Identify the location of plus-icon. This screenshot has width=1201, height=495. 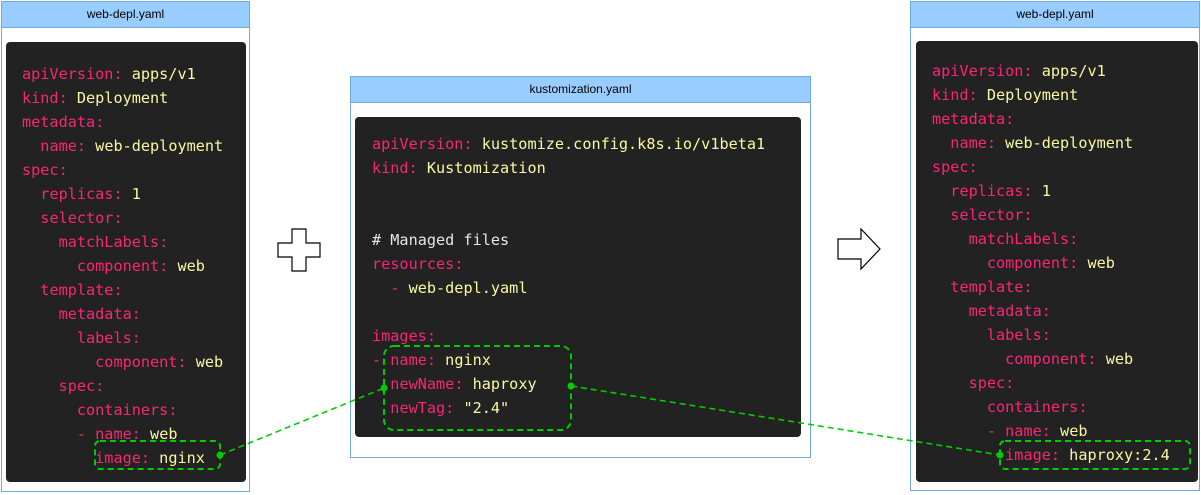
(299, 250).